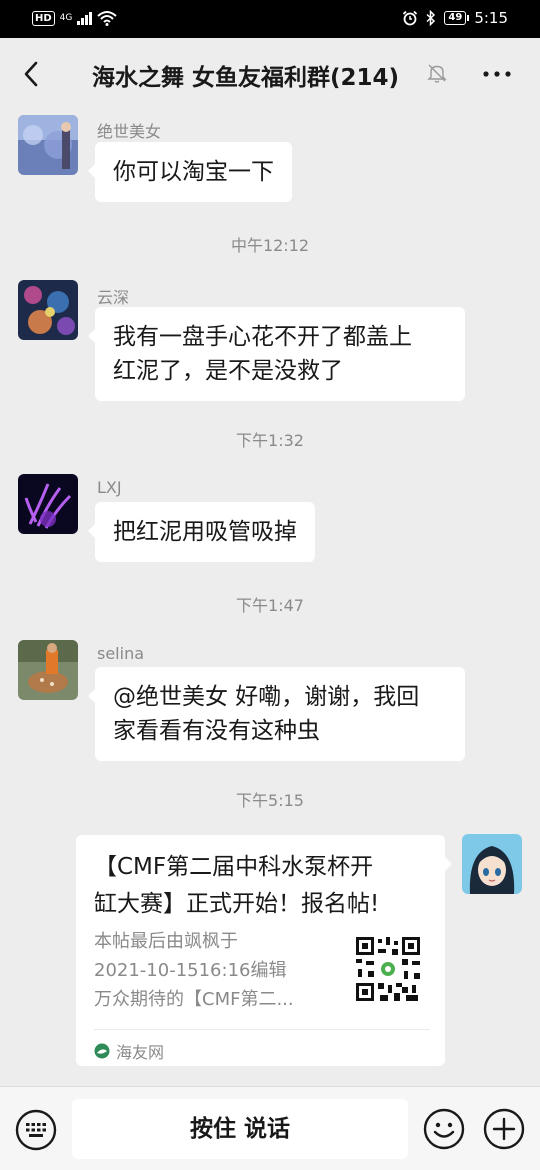 The height and width of the screenshot is (1170, 540). What do you see at coordinates (491, 18) in the screenshot?
I see `status-time: 5:15` at bounding box center [491, 18].